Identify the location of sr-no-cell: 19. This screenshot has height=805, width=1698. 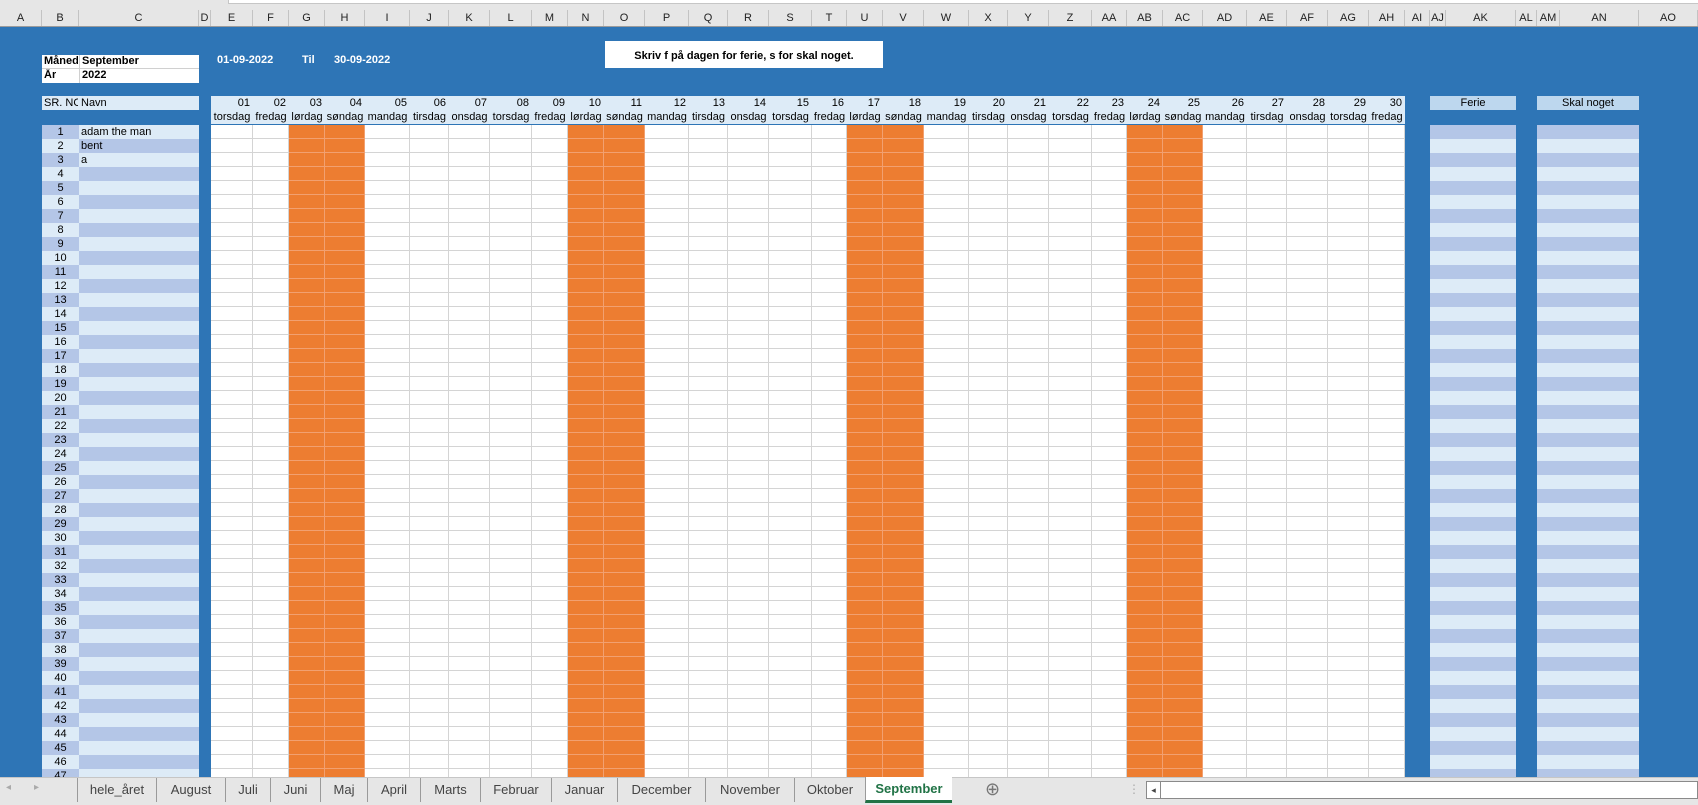
(60, 384).